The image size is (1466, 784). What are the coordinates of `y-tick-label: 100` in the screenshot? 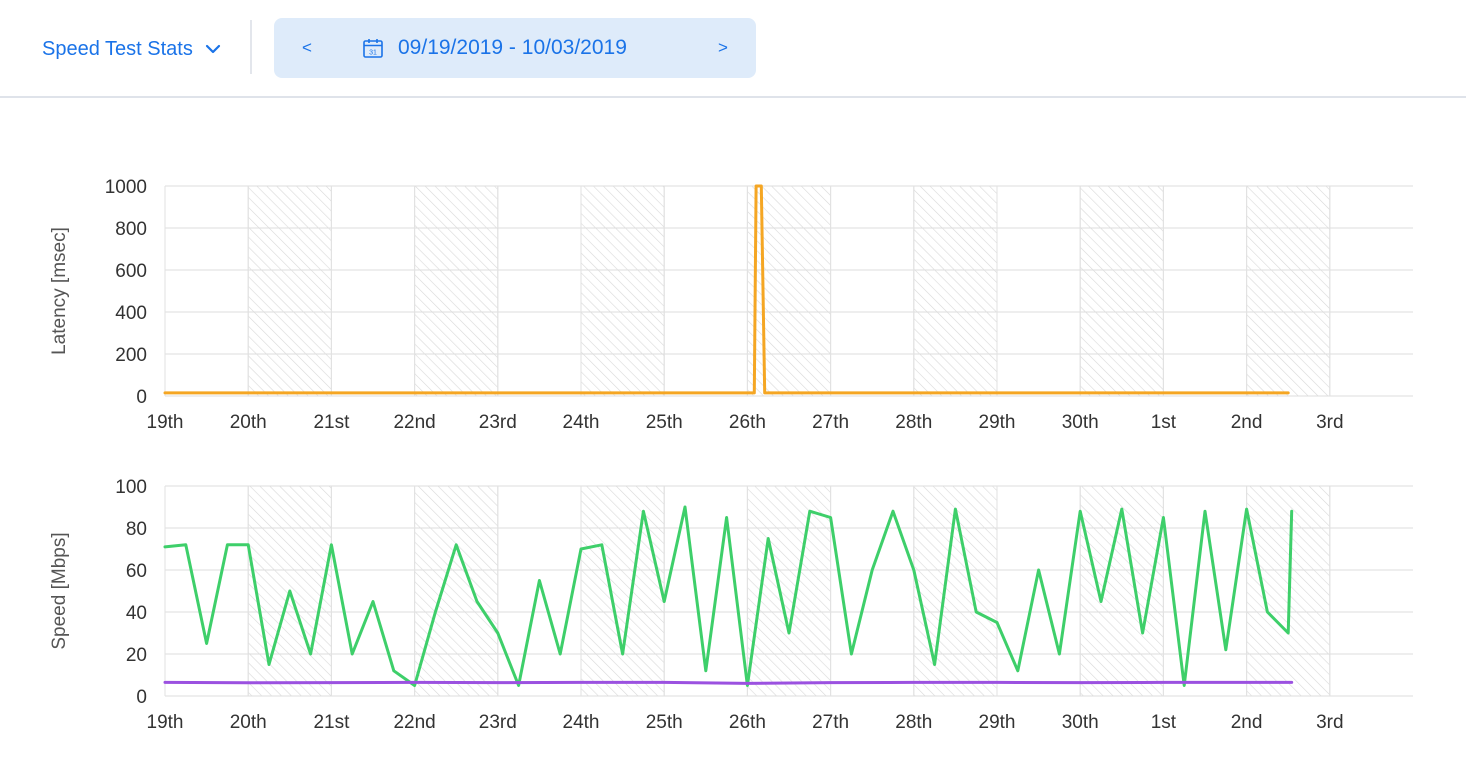 It's located at (131, 487).